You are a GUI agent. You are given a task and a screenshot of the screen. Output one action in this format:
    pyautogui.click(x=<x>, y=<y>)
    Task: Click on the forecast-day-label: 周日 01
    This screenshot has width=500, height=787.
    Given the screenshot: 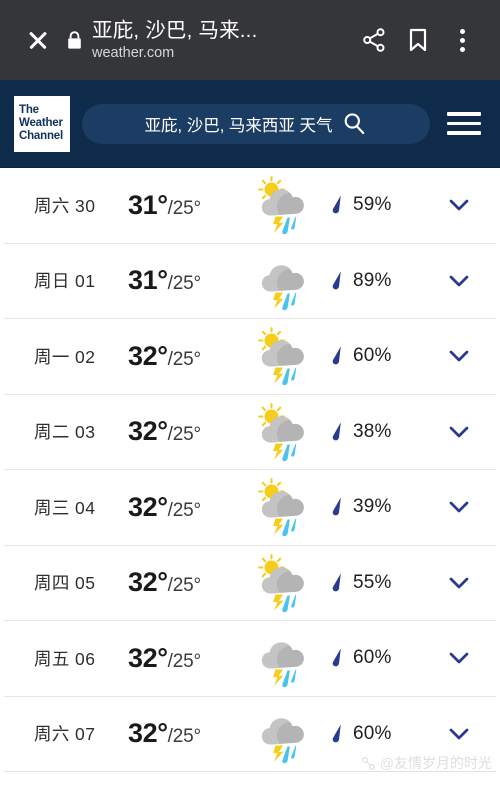 What is the action you would take?
    pyautogui.click(x=65, y=281)
    